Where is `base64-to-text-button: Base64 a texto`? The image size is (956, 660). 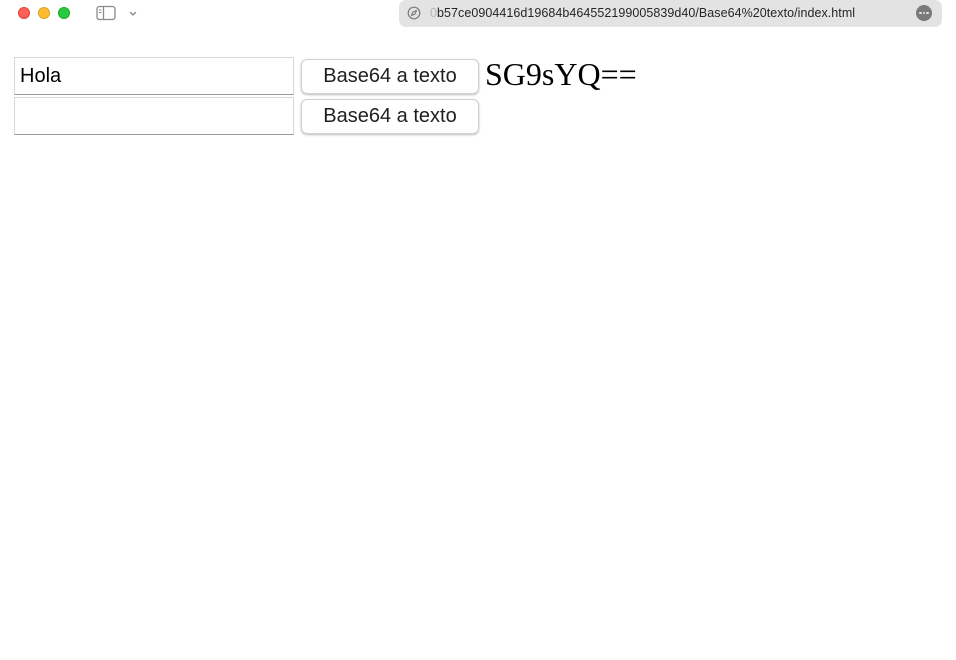
base64-to-text-button: Base64 a texto is located at coordinates (390, 76).